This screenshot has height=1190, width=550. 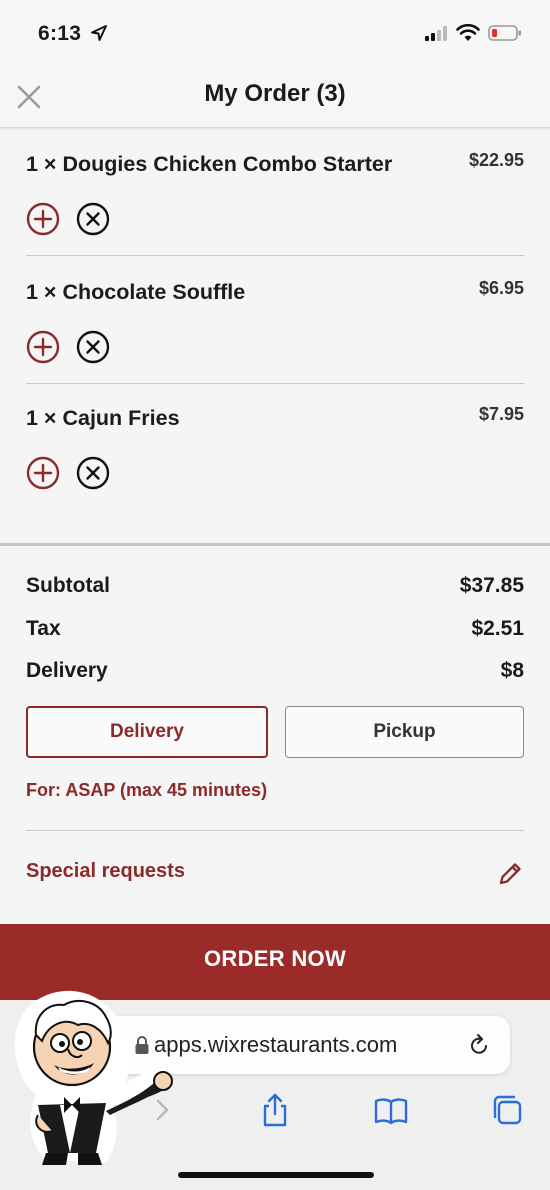 I want to click on item-name: 1 × Dougies Chicken Combo Starter, so click(x=209, y=164).